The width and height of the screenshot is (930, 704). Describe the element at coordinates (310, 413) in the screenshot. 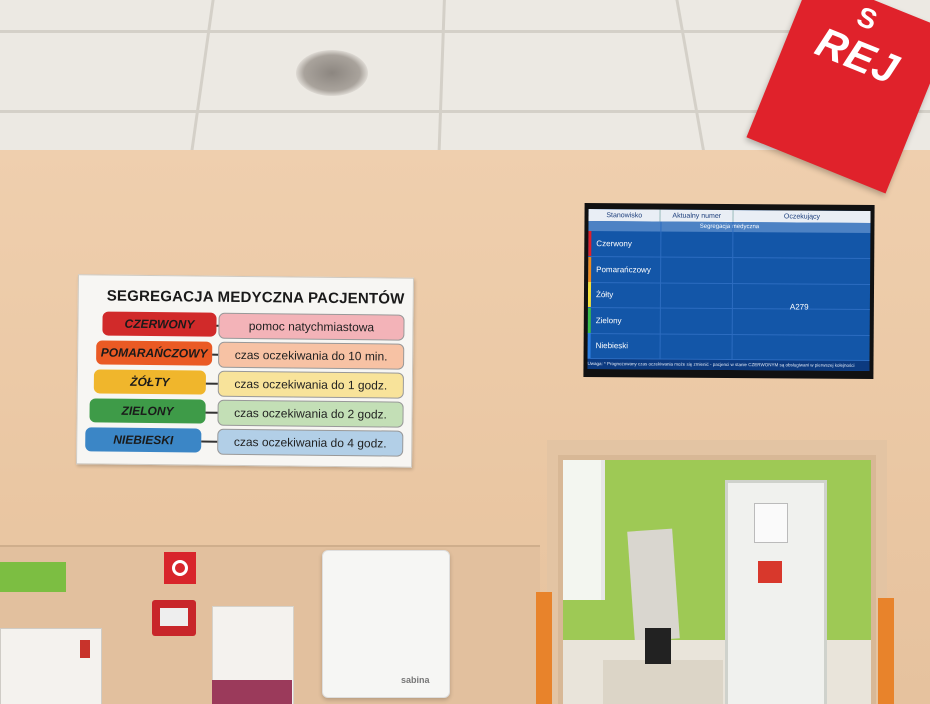

I see `poster-wait-time: czas oczekiwania do 2 godz.` at that location.